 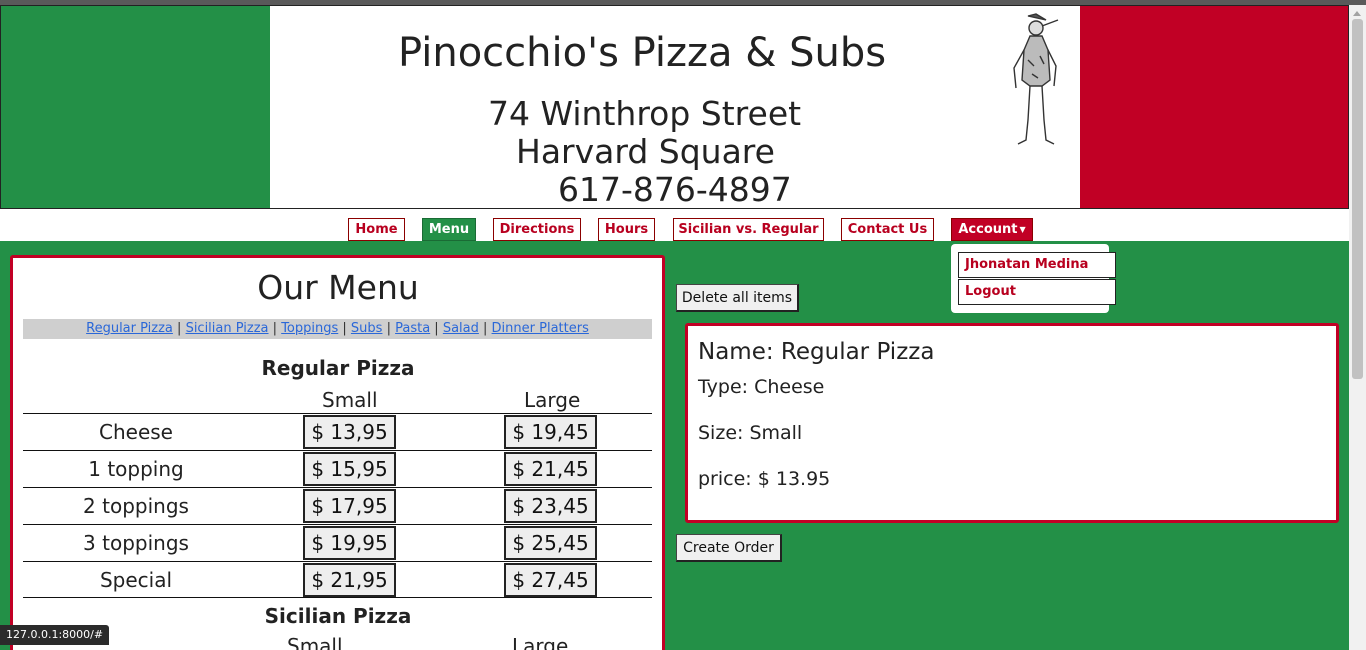 What do you see at coordinates (349, 506) in the screenshot?
I see `price-small-button: $ 17,95` at bounding box center [349, 506].